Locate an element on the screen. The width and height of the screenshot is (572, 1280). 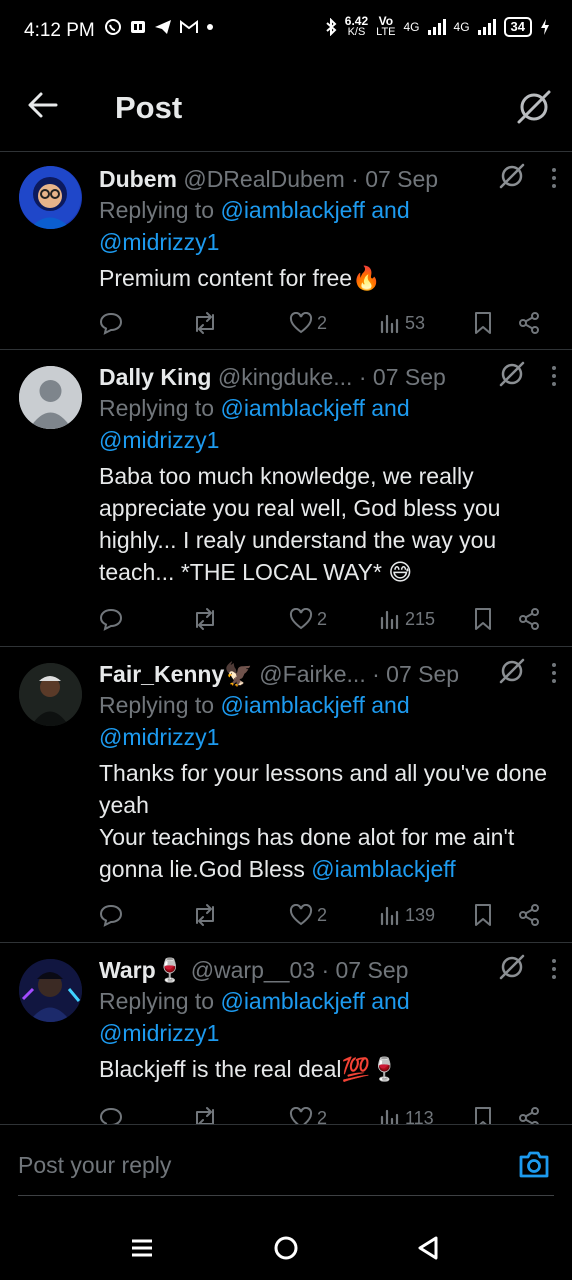
post-text-body: Premium content for free🔥 is located at coordinates (240, 278).